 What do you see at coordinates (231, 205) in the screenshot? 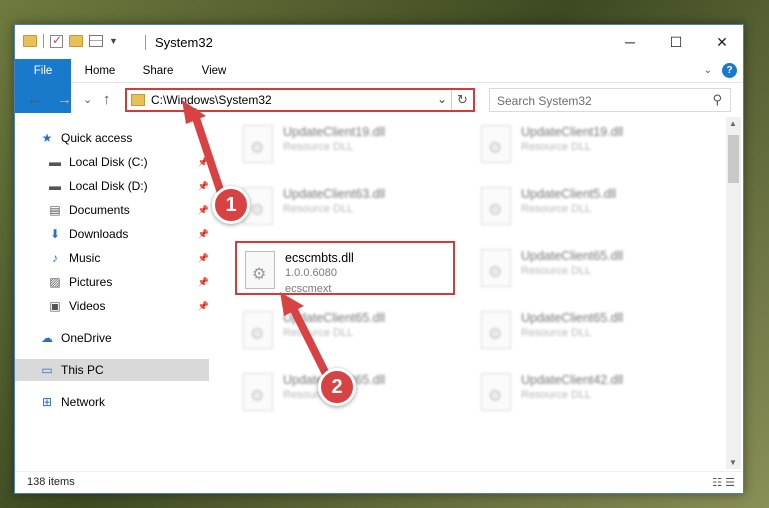
I see `callout-badge-1: 1` at bounding box center [231, 205].